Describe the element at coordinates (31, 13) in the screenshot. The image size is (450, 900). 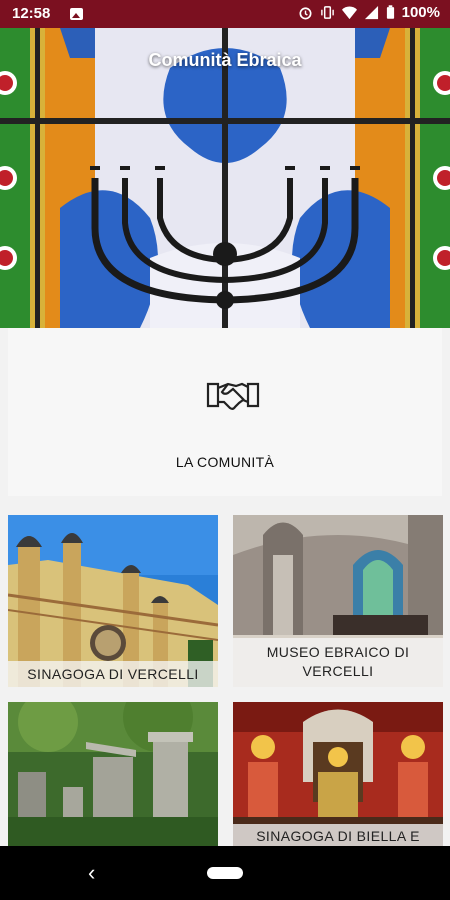
I see `status-time: 12:58` at that location.